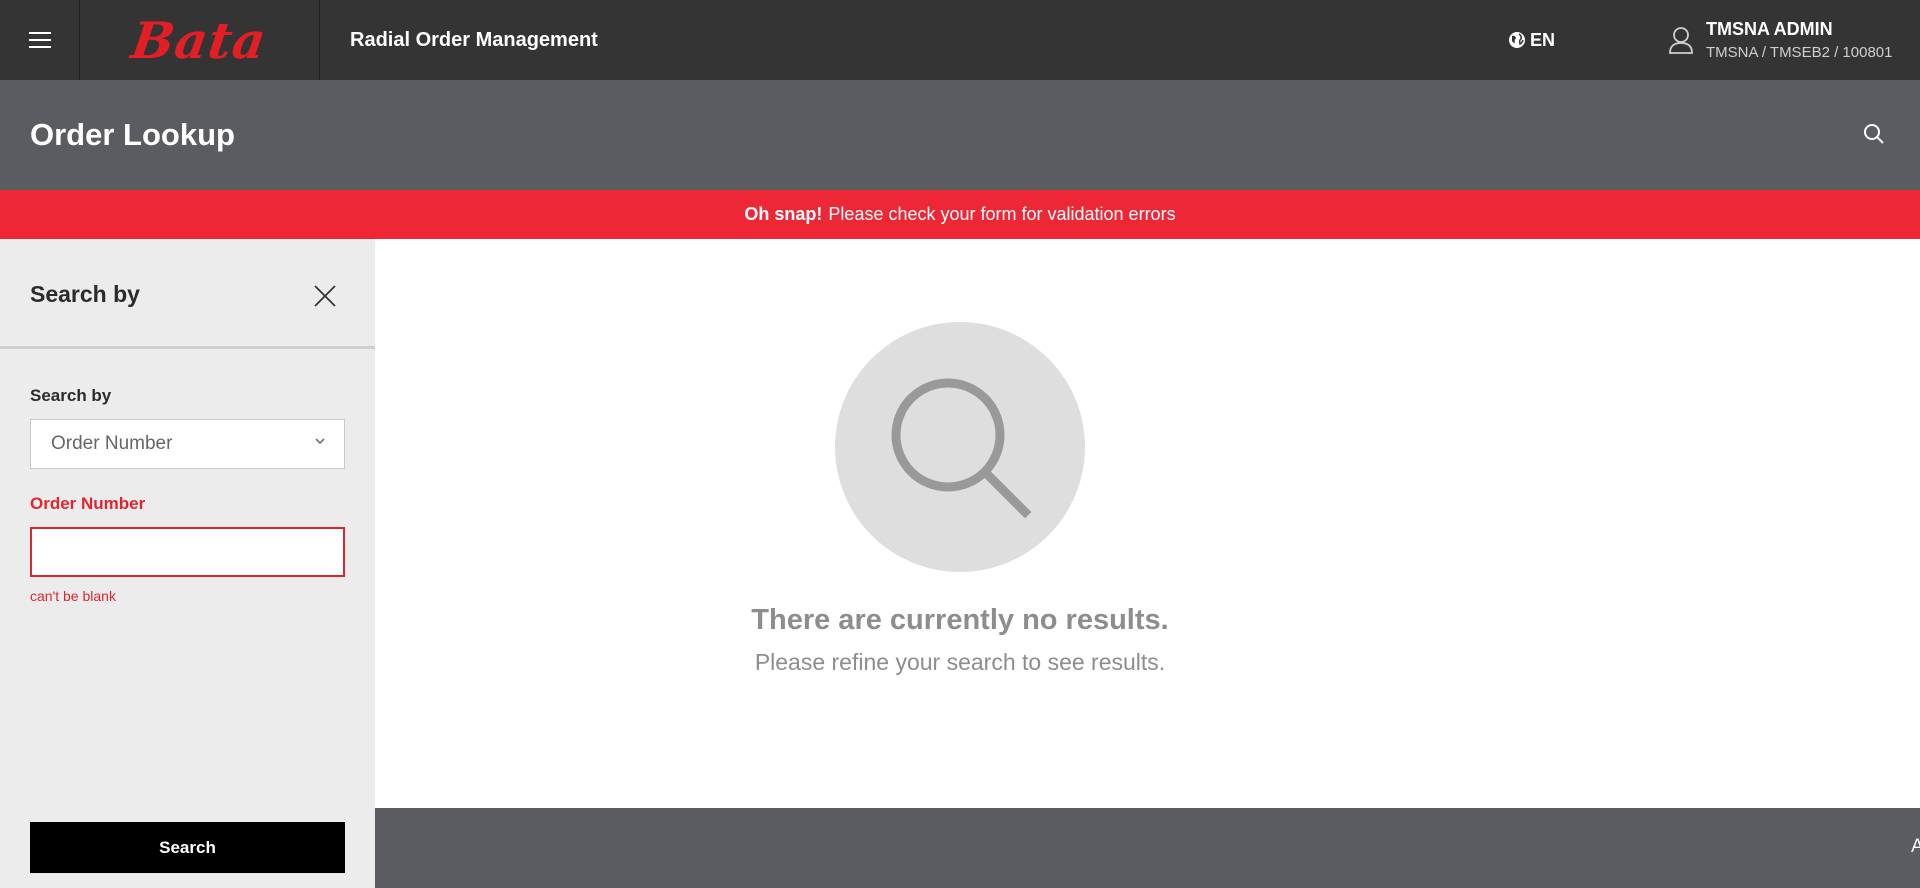 This screenshot has height=888, width=1920. I want to click on close-sidebar-button, so click(325, 296).